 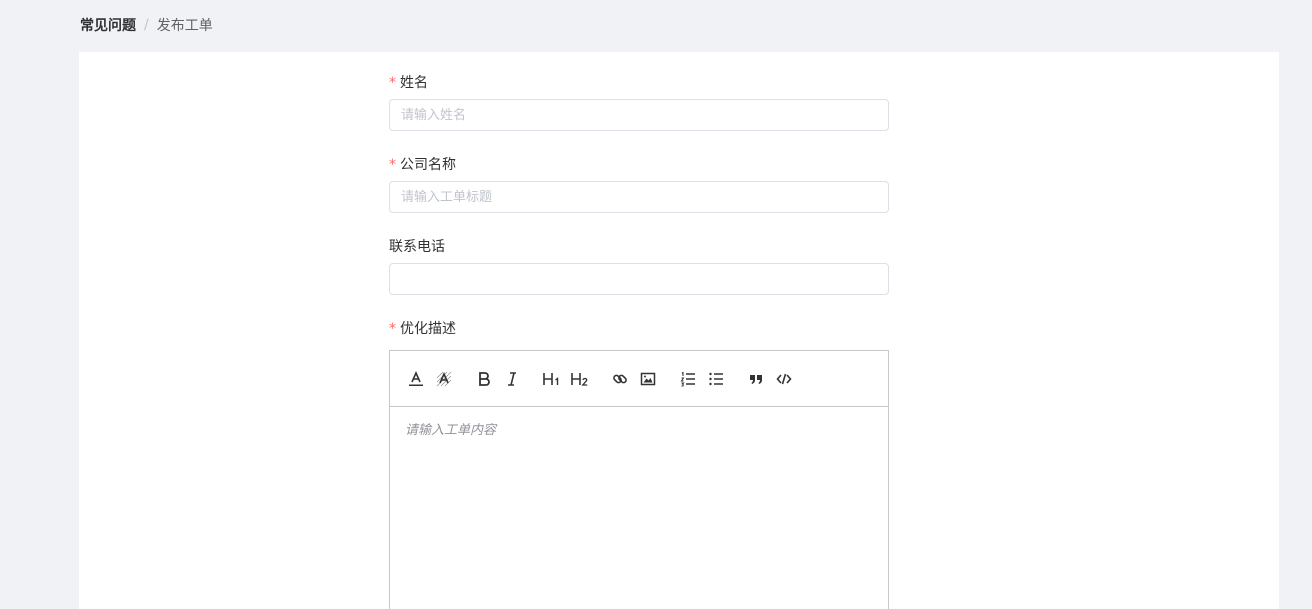 I want to click on code-icon, so click(x=784, y=378).